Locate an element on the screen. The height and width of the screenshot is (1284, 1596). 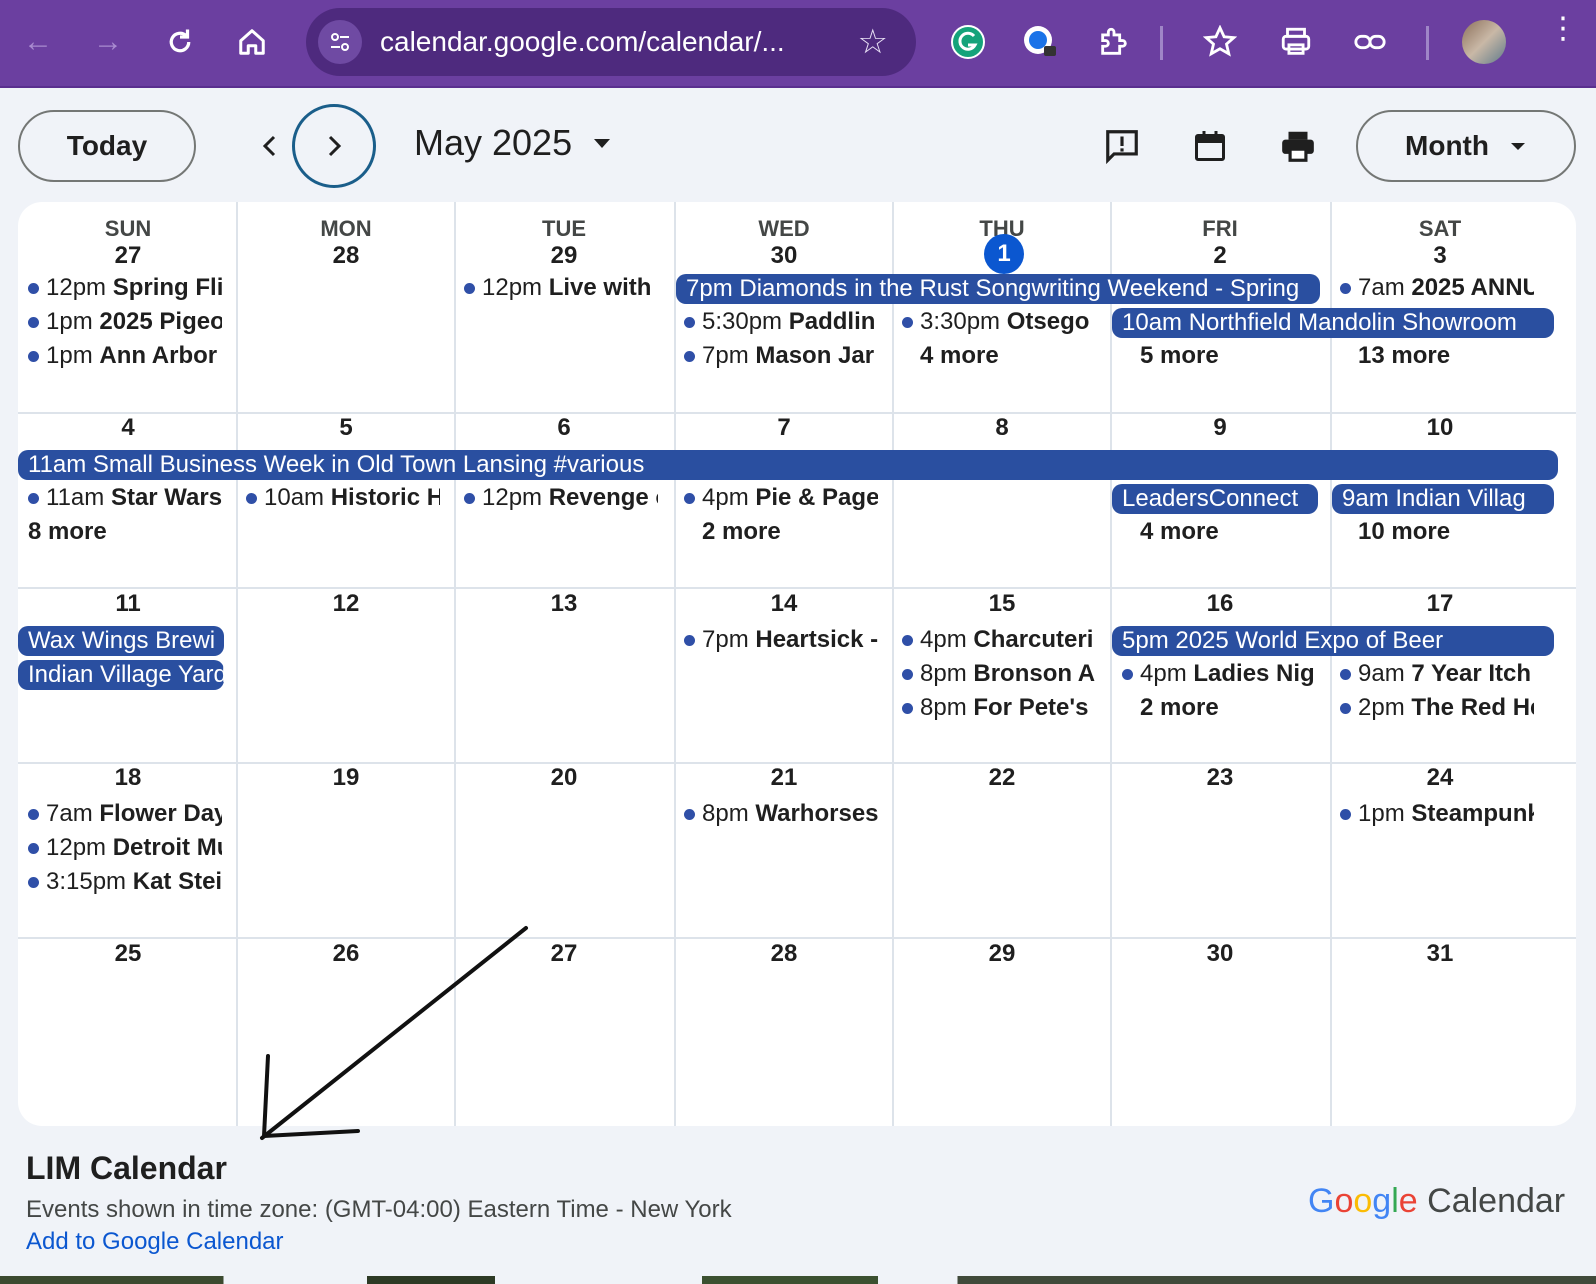
event-chip: 4pm Charcuteri is located at coordinates (998, 640).